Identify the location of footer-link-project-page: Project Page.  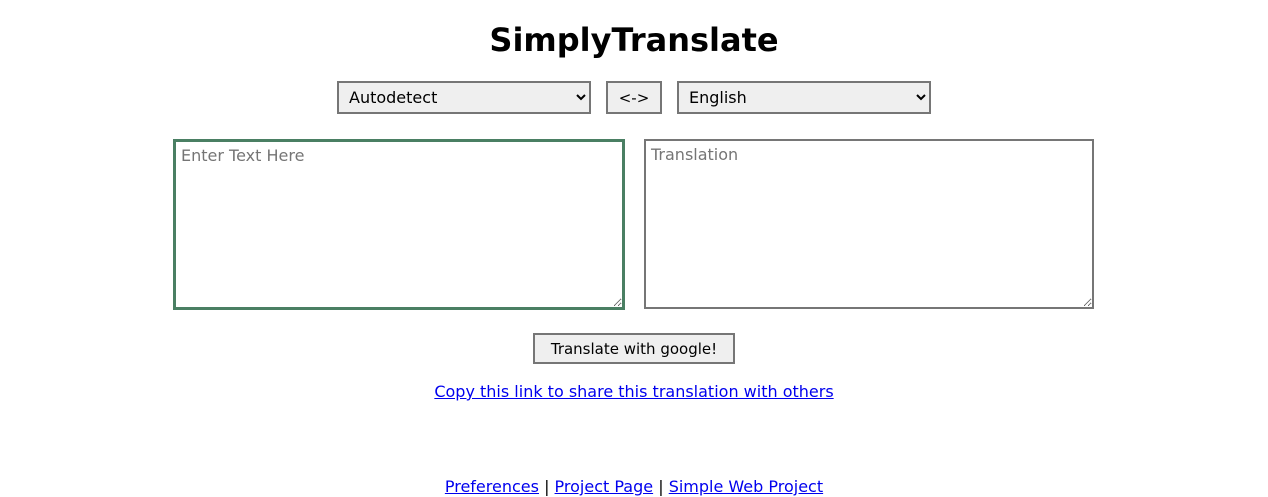
(604, 486).